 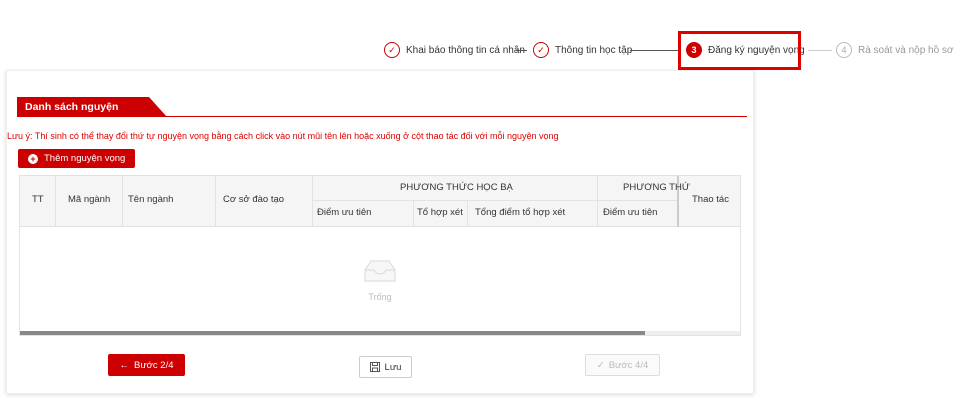 What do you see at coordinates (465, 50) in the screenshot?
I see `step-label: Khai báo thông tin cá nhân` at bounding box center [465, 50].